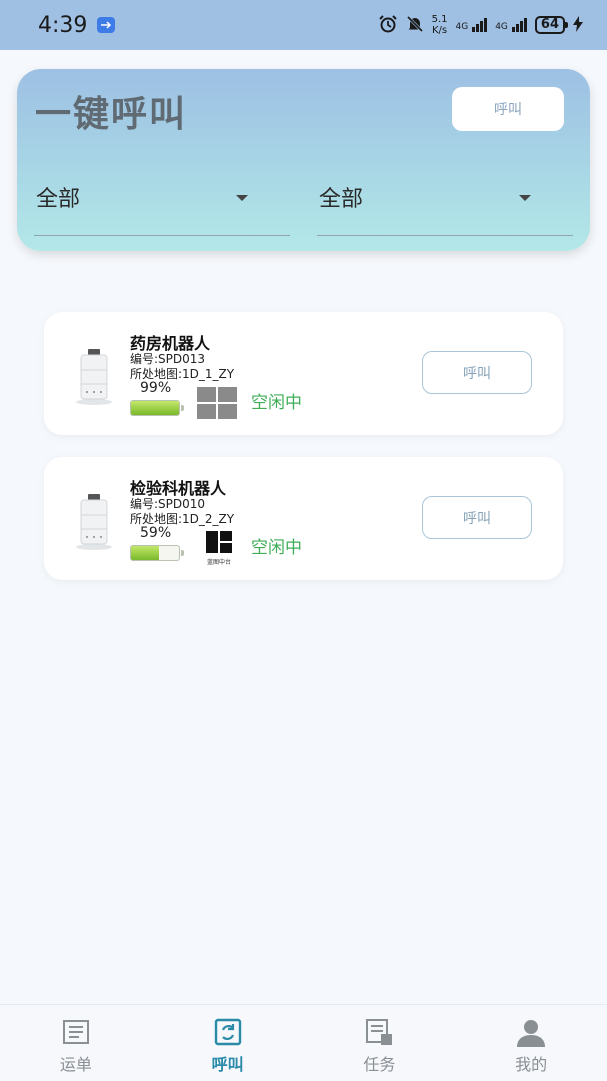 The width and height of the screenshot is (607, 1081). What do you see at coordinates (227, 1064) in the screenshot?
I see `nav-label: 呼叫` at bounding box center [227, 1064].